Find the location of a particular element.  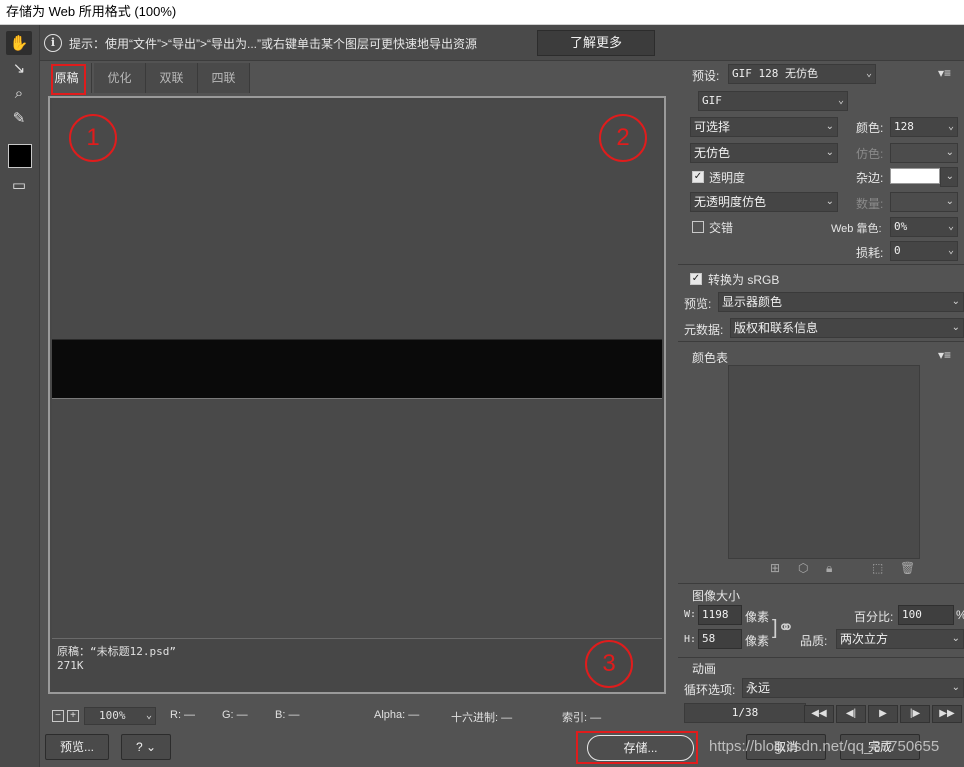

tab-2up: 双联 is located at coordinates (172, 78).